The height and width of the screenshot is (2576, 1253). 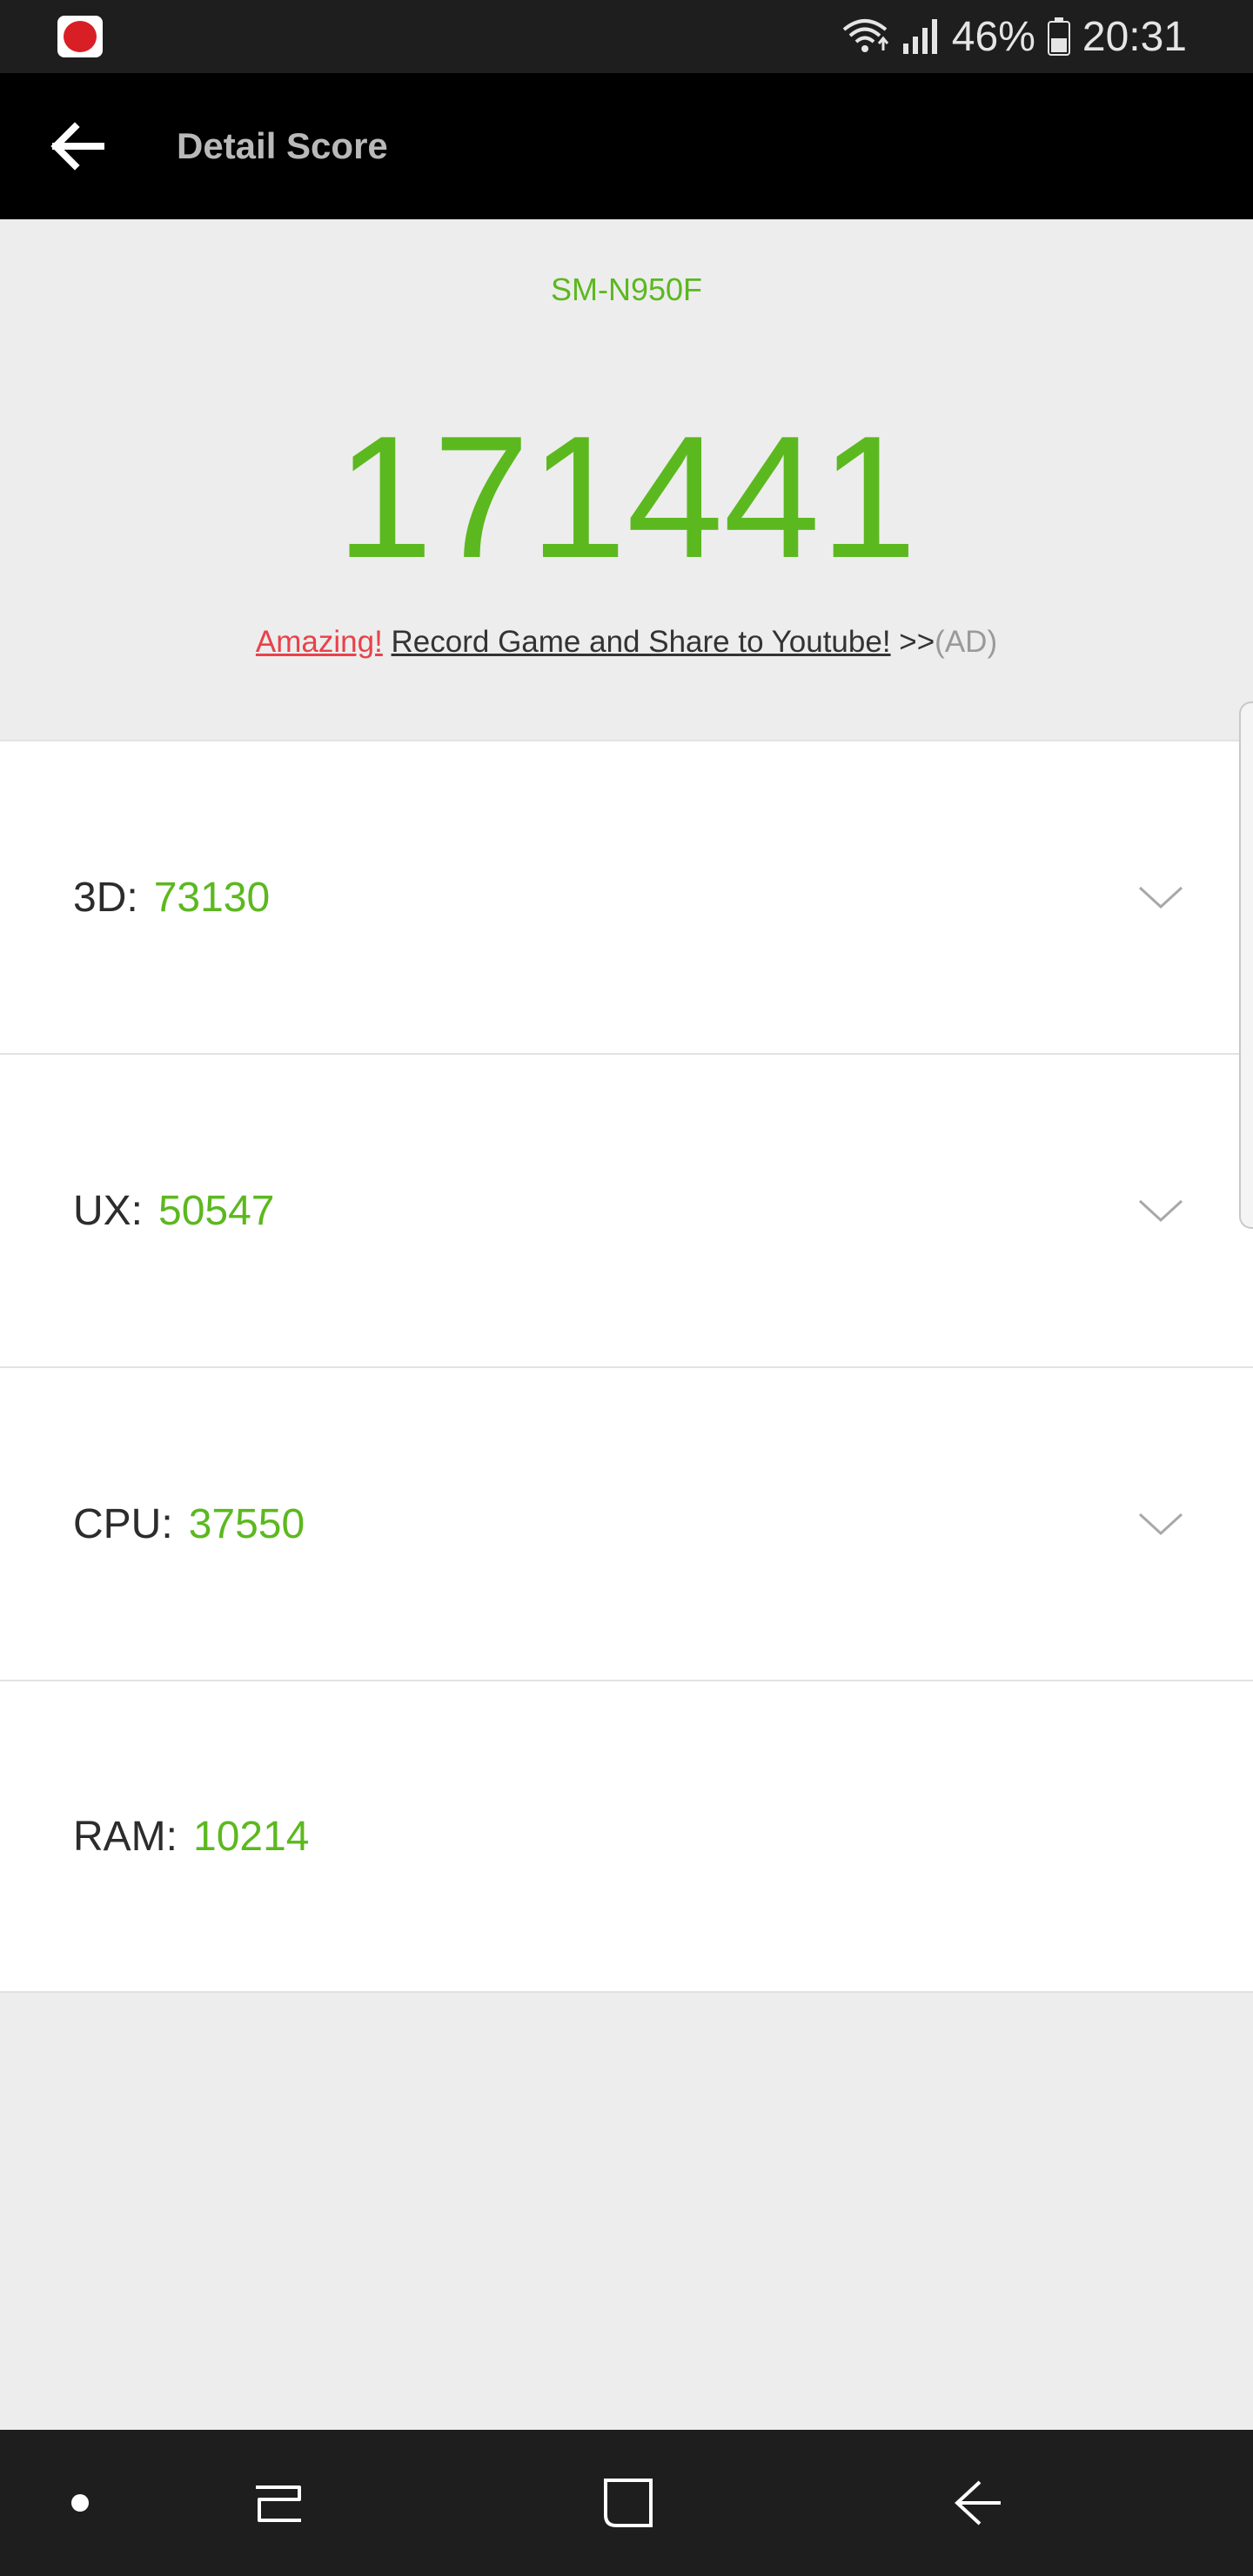 What do you see at coordinates (1134, 37) in the screenshot?
I see `clock: 20:31` at bounding box center [1134, 37].